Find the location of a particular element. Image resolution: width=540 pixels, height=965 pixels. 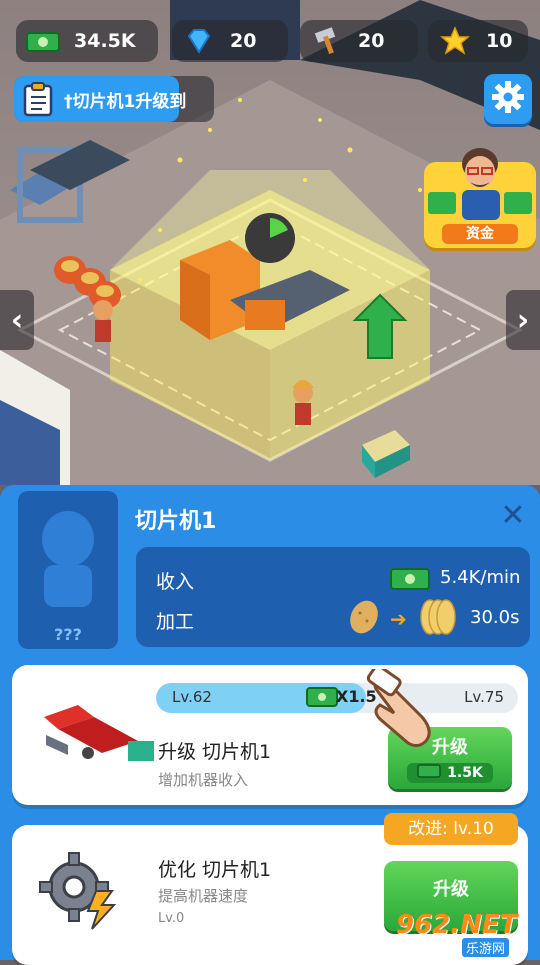

manager-funds-button: 资金 is located at coordinates (480, 198).